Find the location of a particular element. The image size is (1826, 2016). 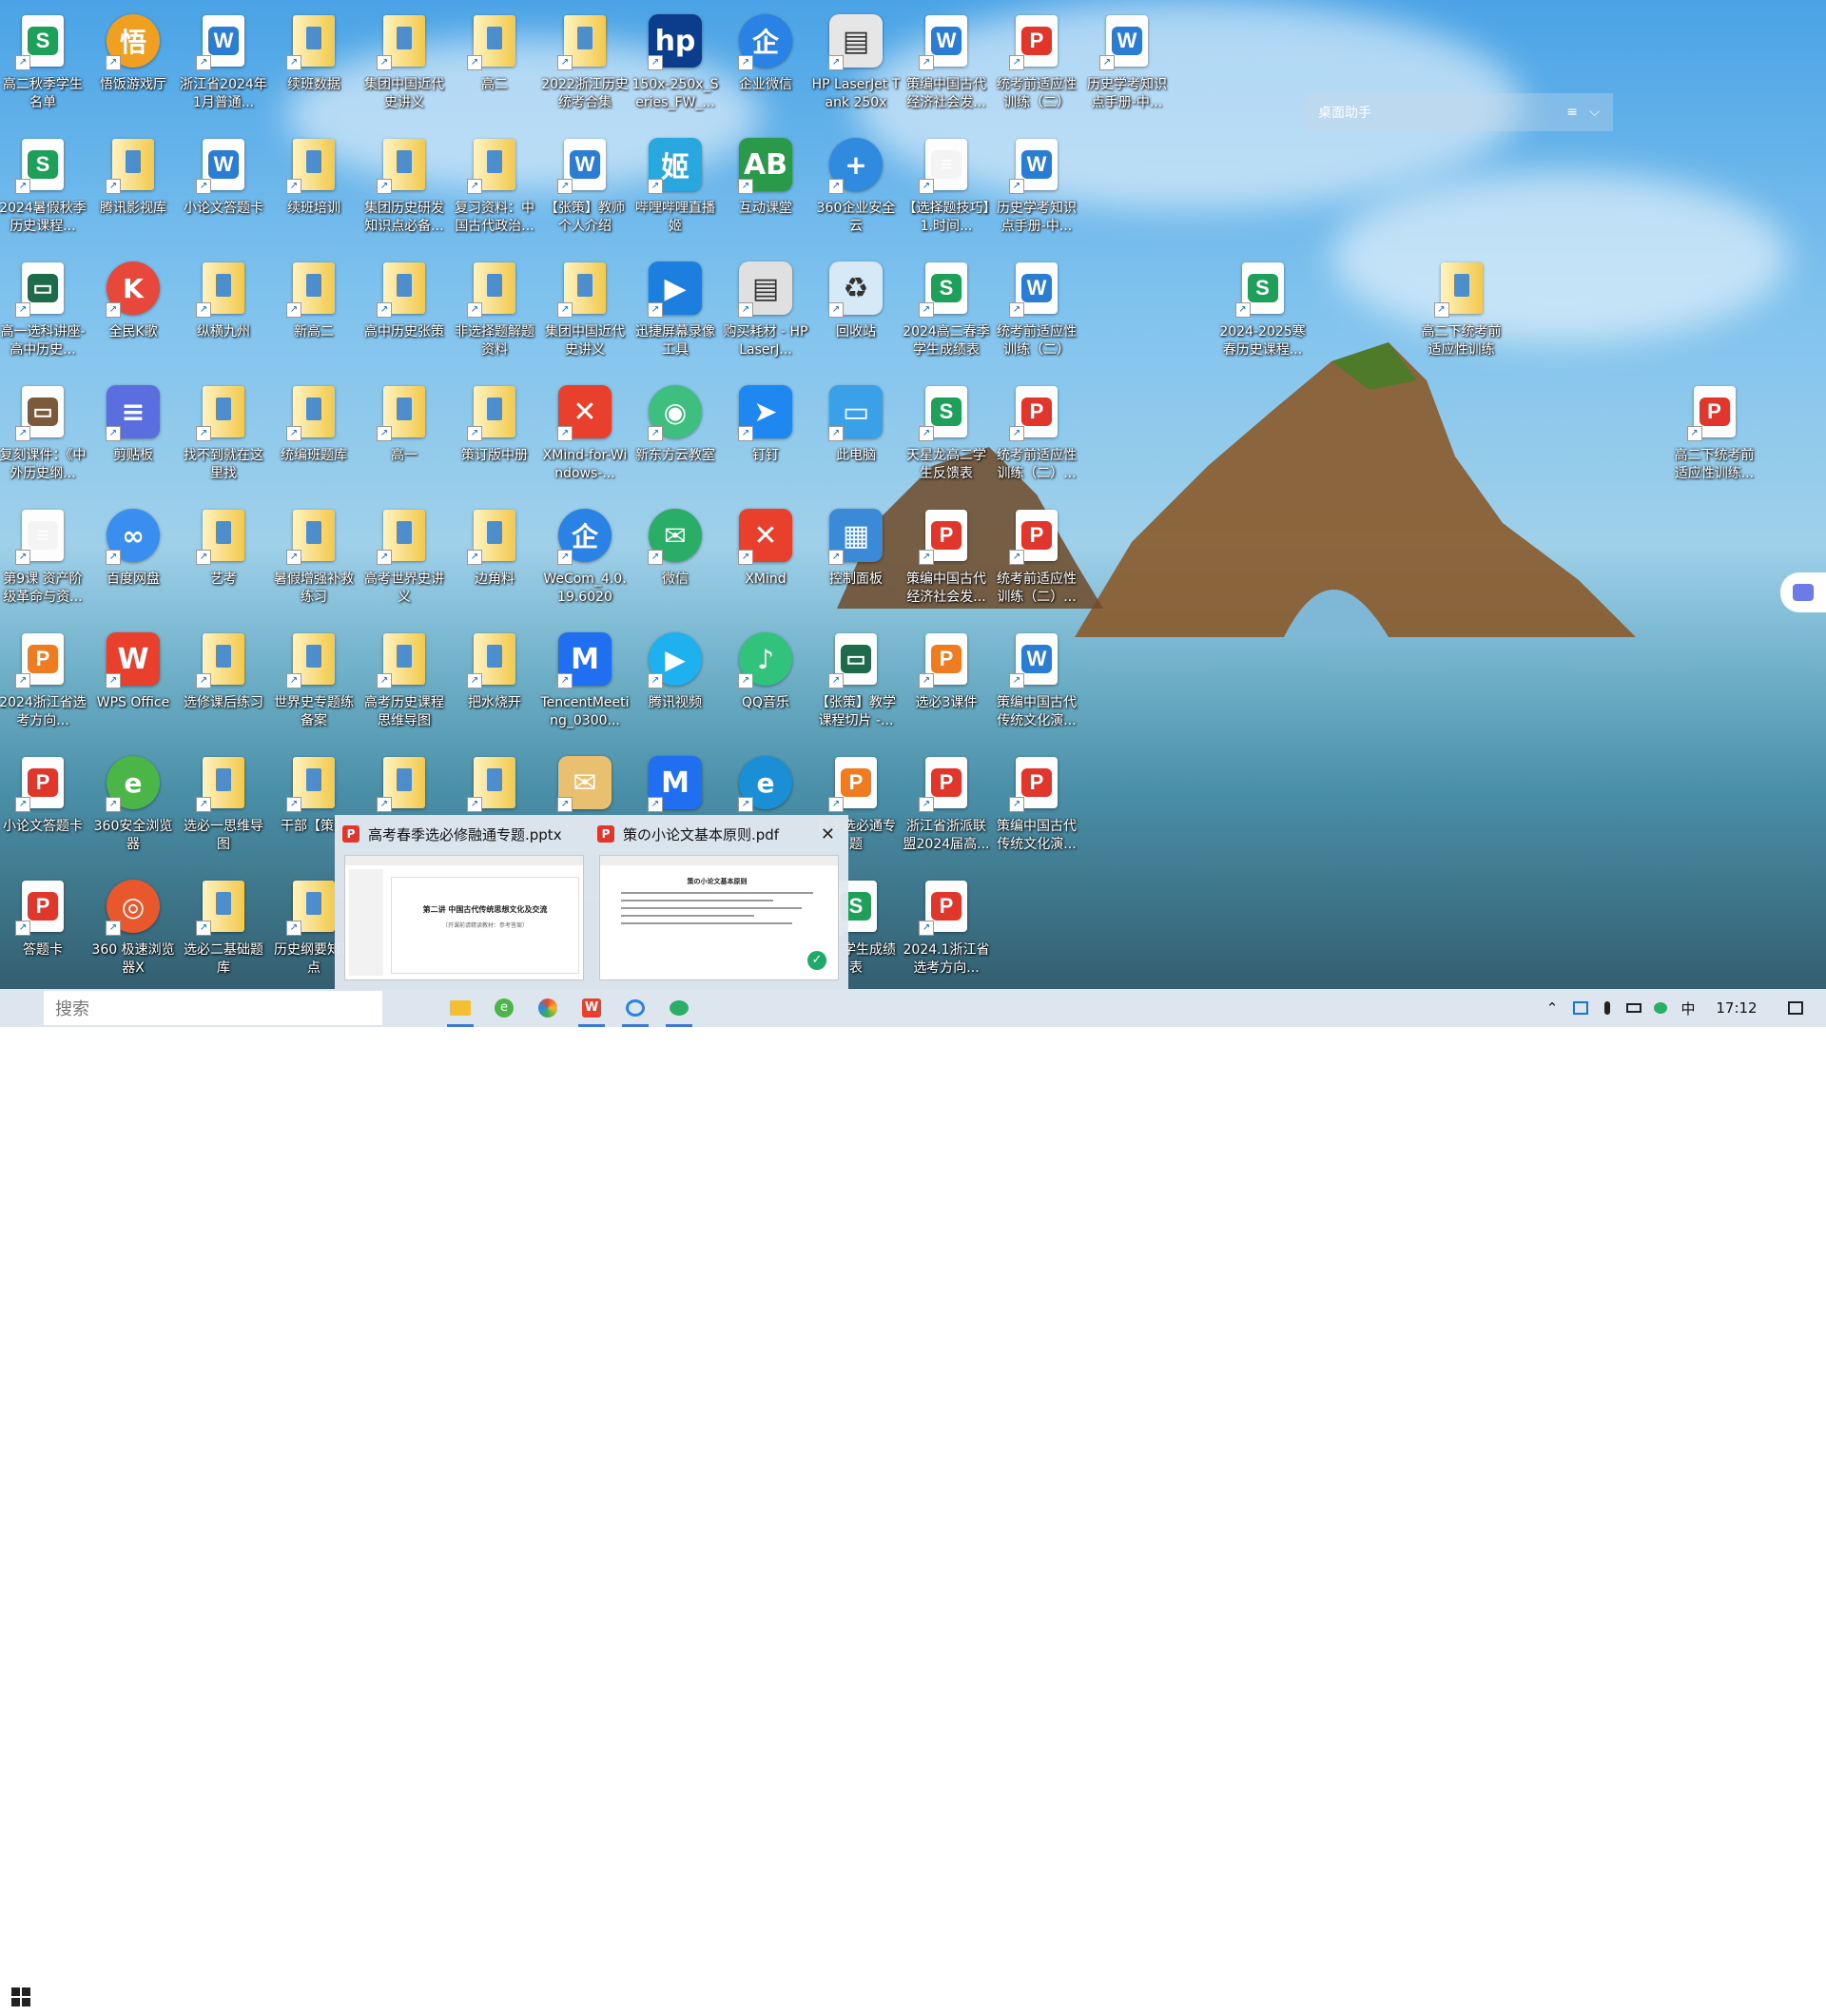

desktop-icon: ↗ 策订版中册 is located at coordinates (494, 434).